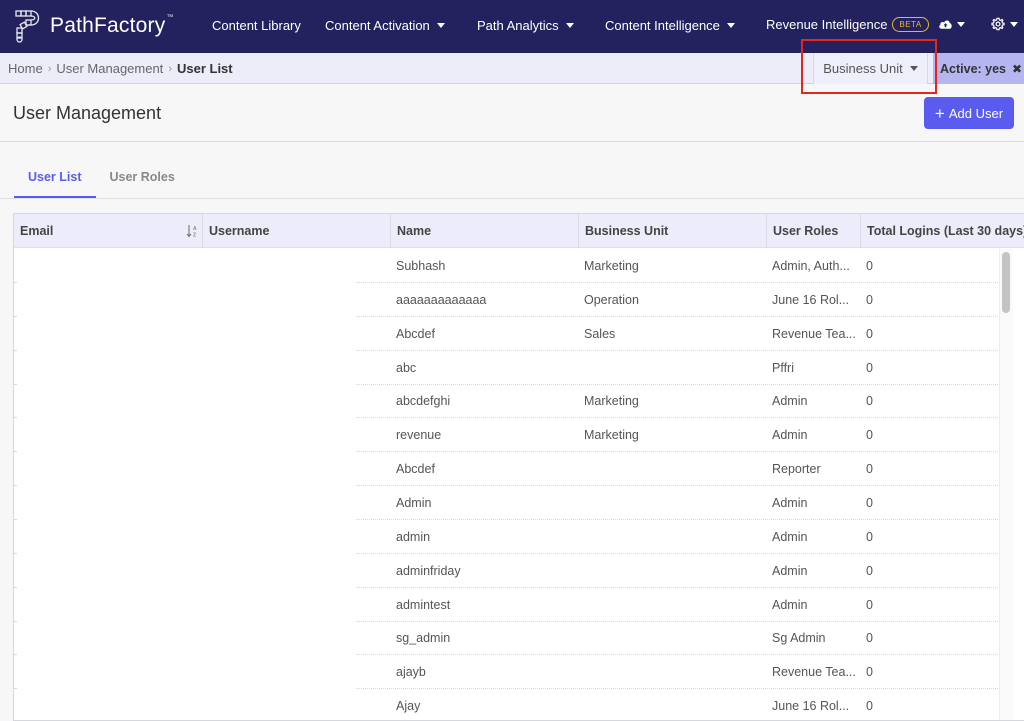  I want to click on table-row: Ajay June 16 Rol... 0, so click(509, 704).